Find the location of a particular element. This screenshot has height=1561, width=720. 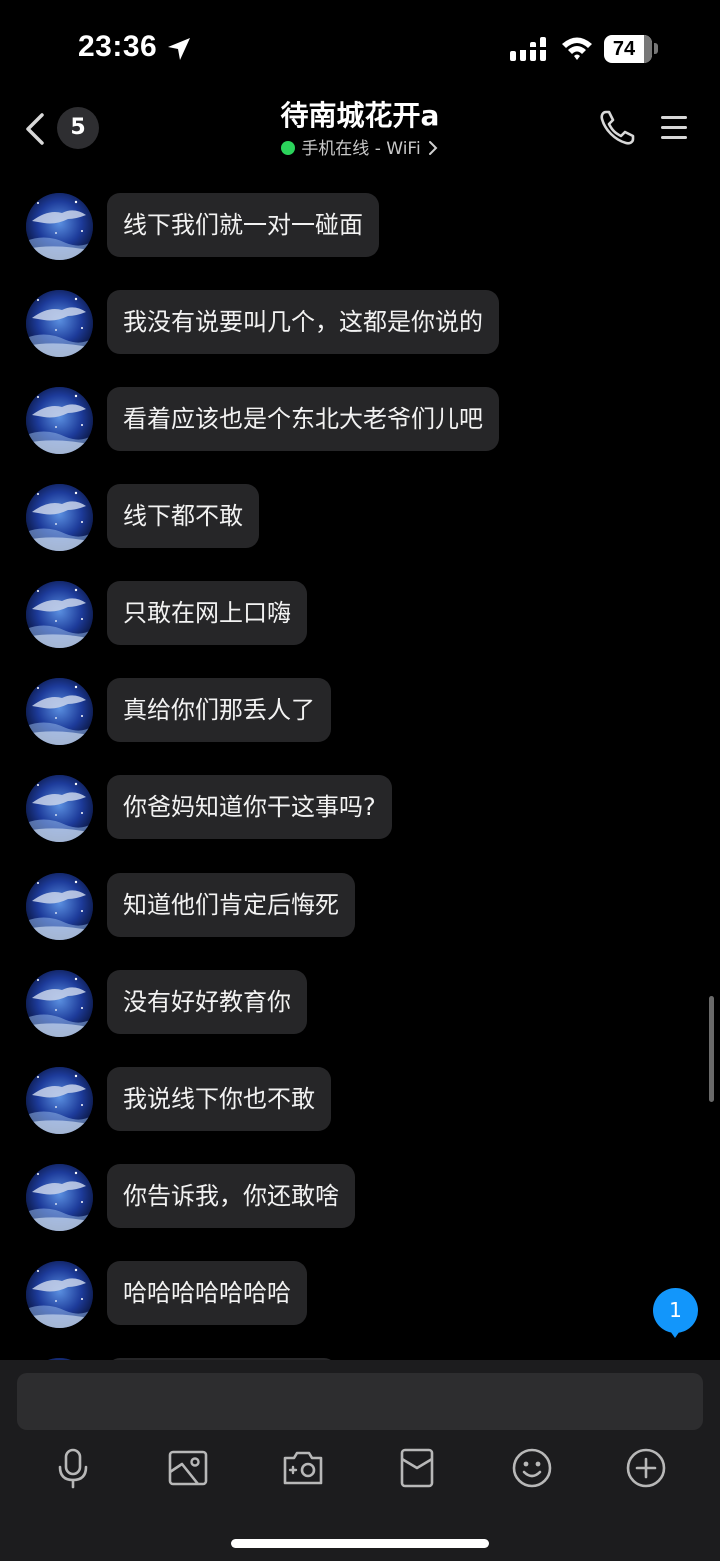

battery-level: 74 is located at coordinates (624, 49).